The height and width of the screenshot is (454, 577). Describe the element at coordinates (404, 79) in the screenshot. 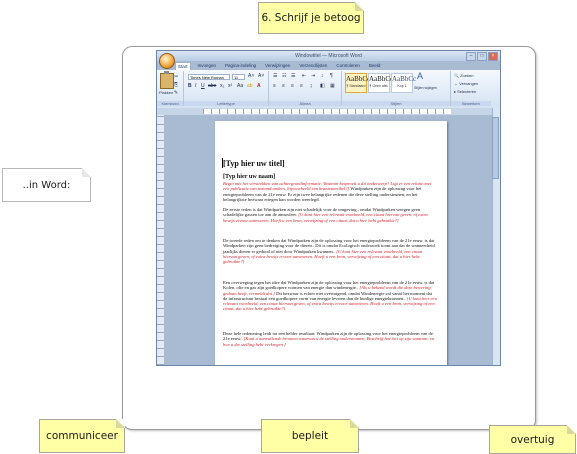

I see `style-preview: AaBbCc` at that location.